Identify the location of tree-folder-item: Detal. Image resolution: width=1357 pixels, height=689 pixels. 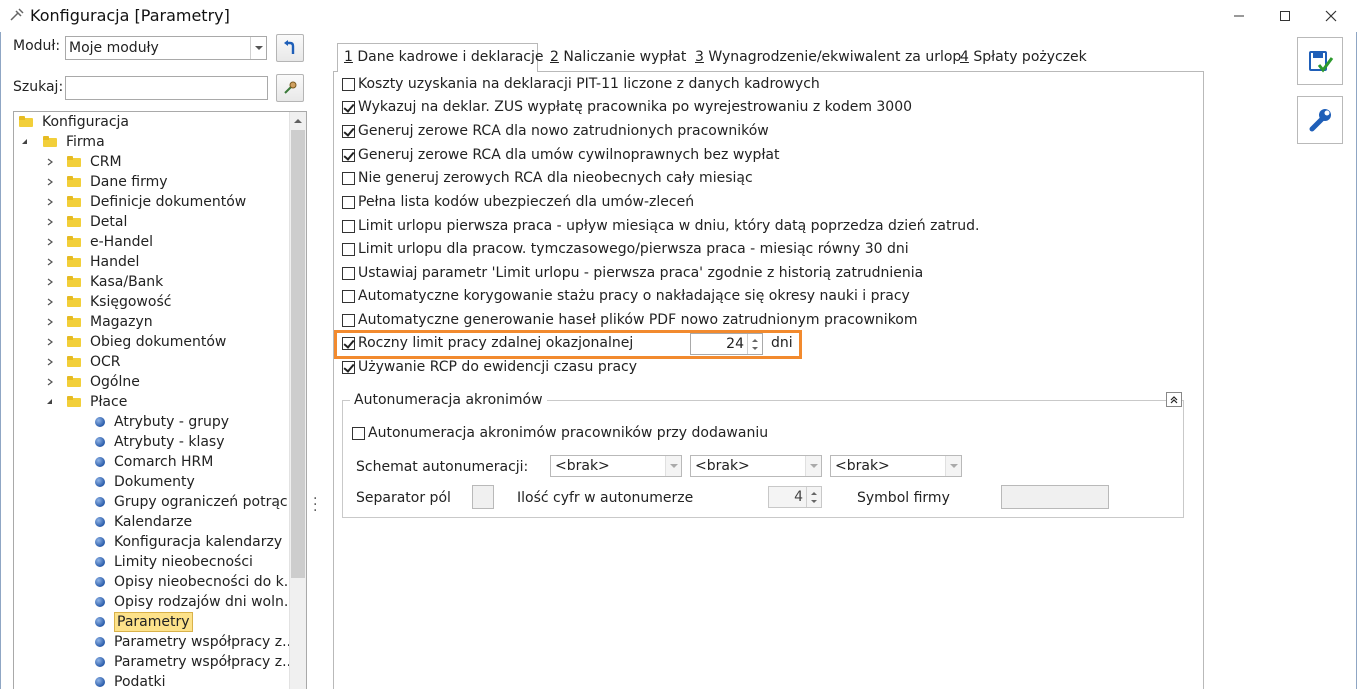
(151, 222).